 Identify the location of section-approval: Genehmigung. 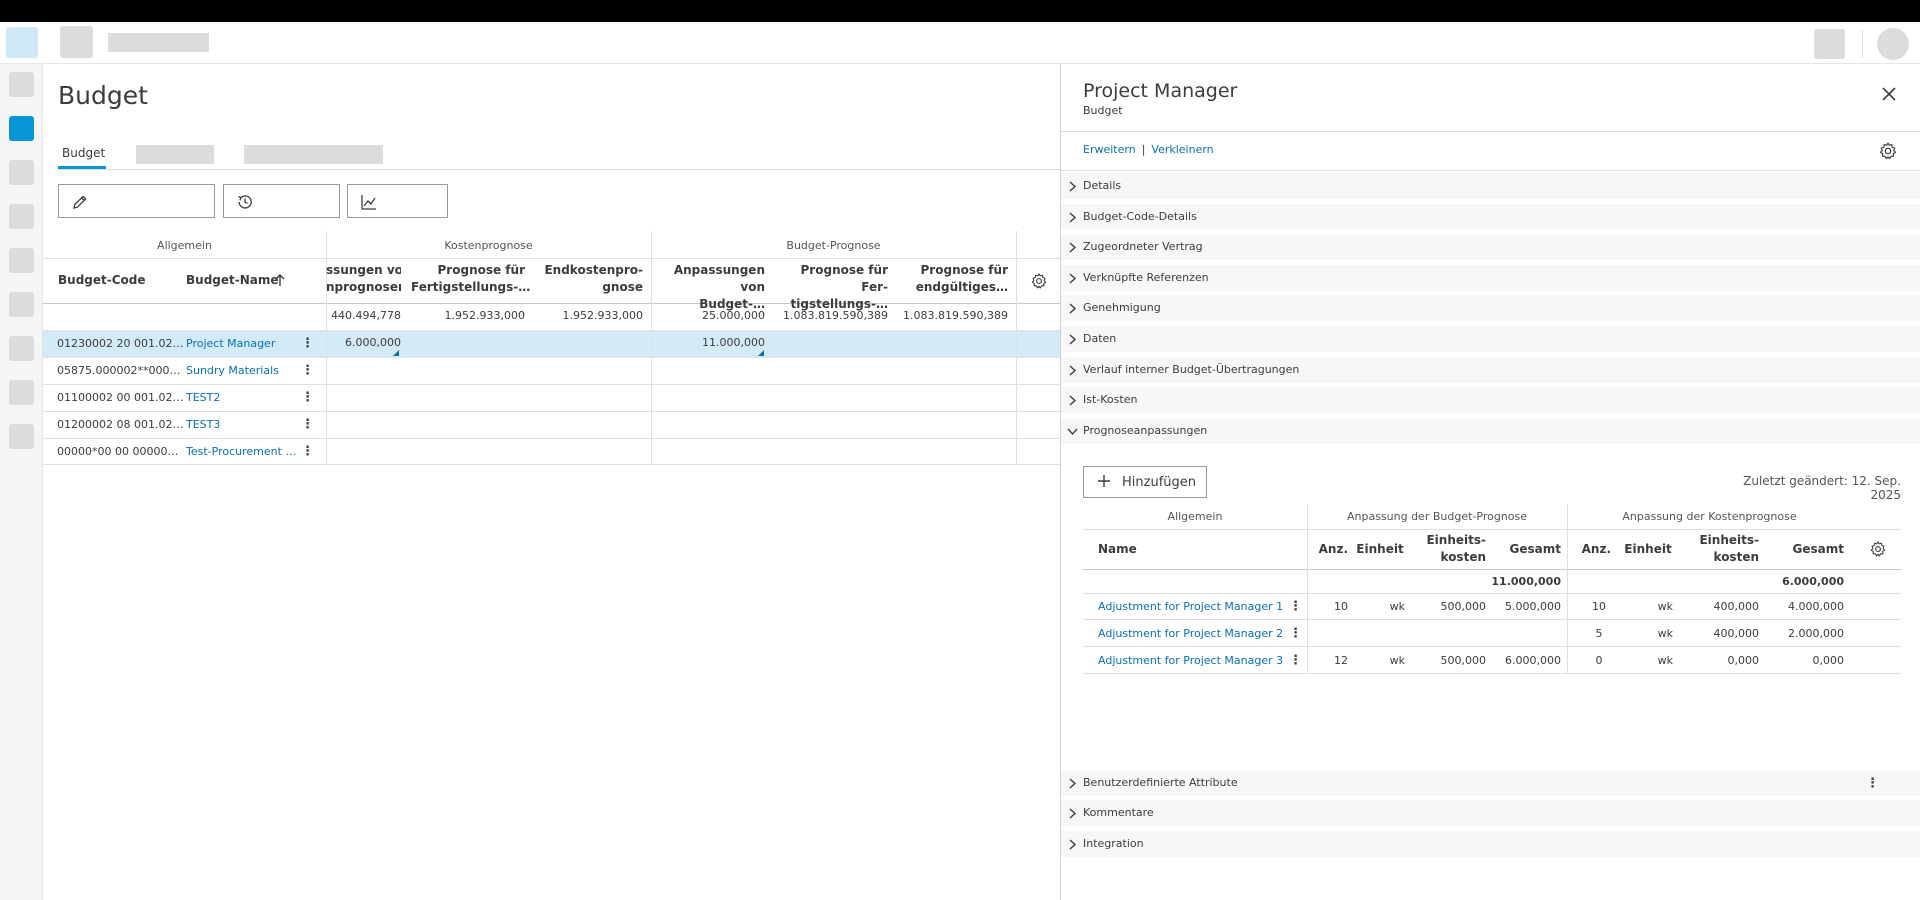
(1490, 308).